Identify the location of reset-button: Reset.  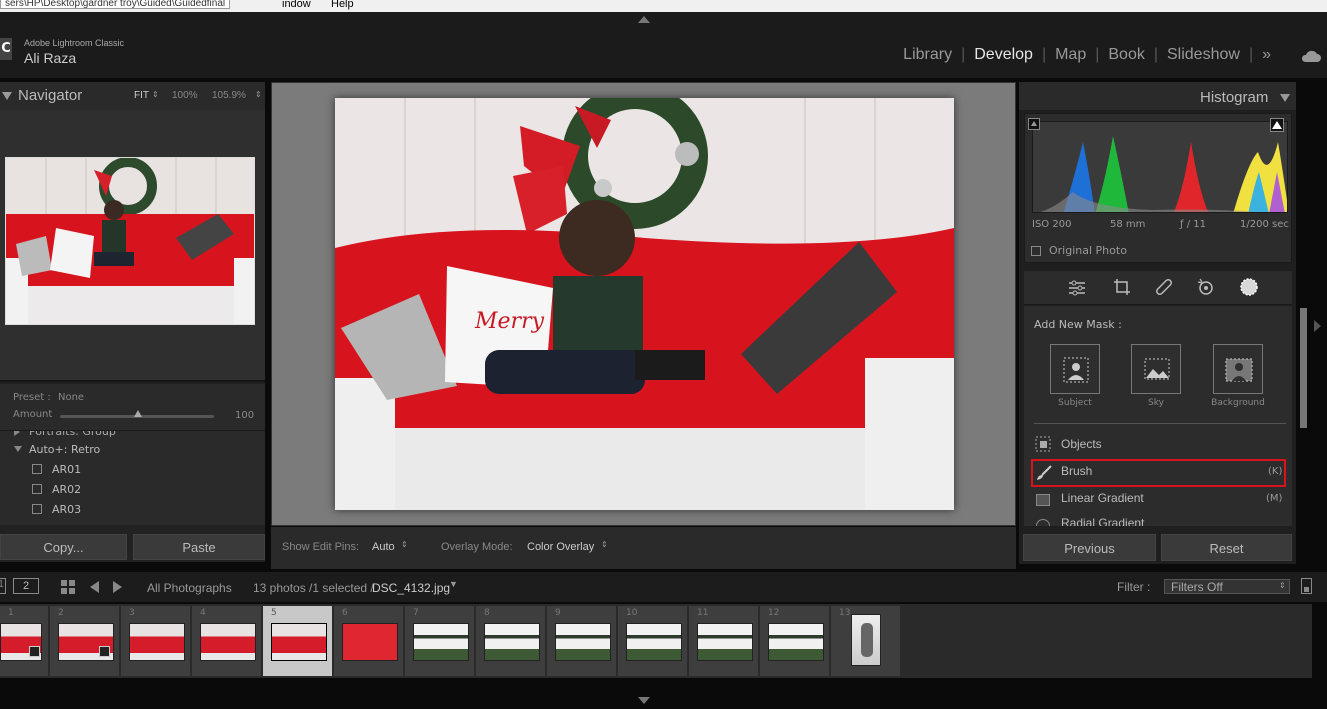
(1226, 547).